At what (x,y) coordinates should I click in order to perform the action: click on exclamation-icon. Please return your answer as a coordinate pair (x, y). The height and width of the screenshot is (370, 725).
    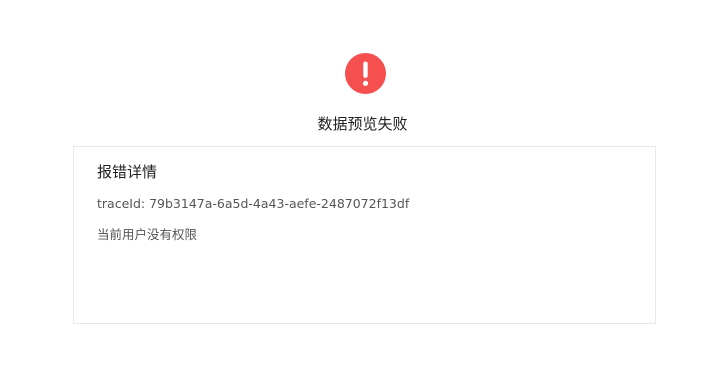
    Looking at the image, I should click on (365, 73).